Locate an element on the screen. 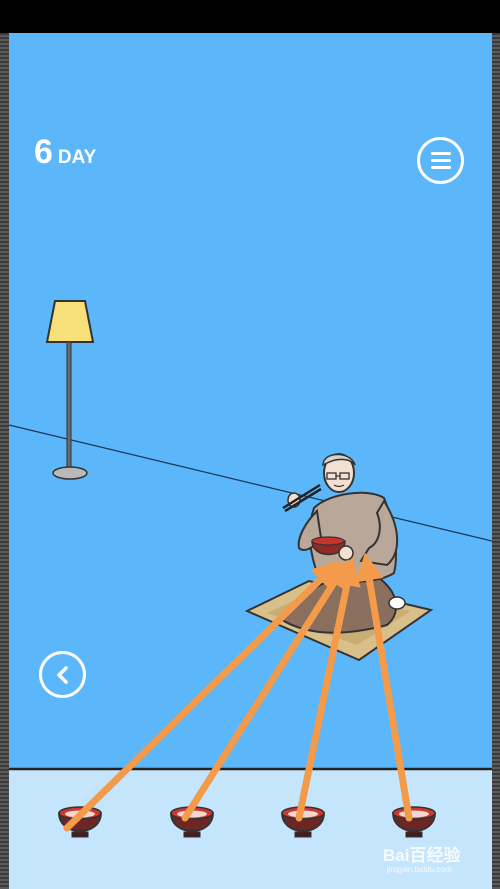 Image resolution: width=500 pixels, height=889 pixels. hamburger-menu-icon is located at coordinates (440, 160).